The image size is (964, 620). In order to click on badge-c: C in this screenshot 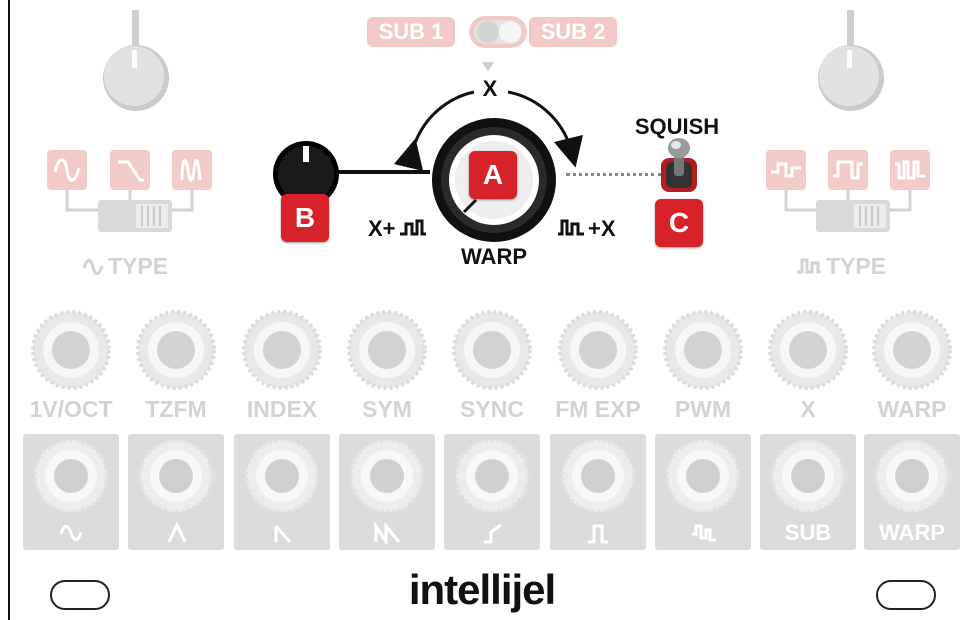, I will do `click(679, 223)`.